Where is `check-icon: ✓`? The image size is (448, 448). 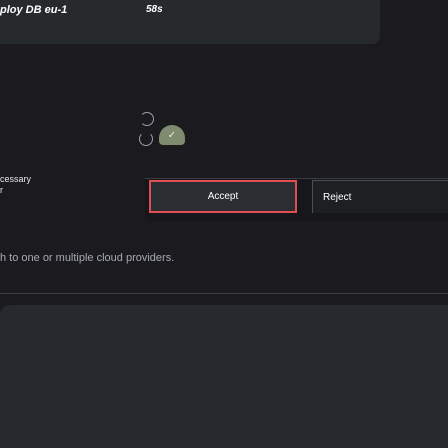
check-icon: ✓ is located at coordinates (172, 135).